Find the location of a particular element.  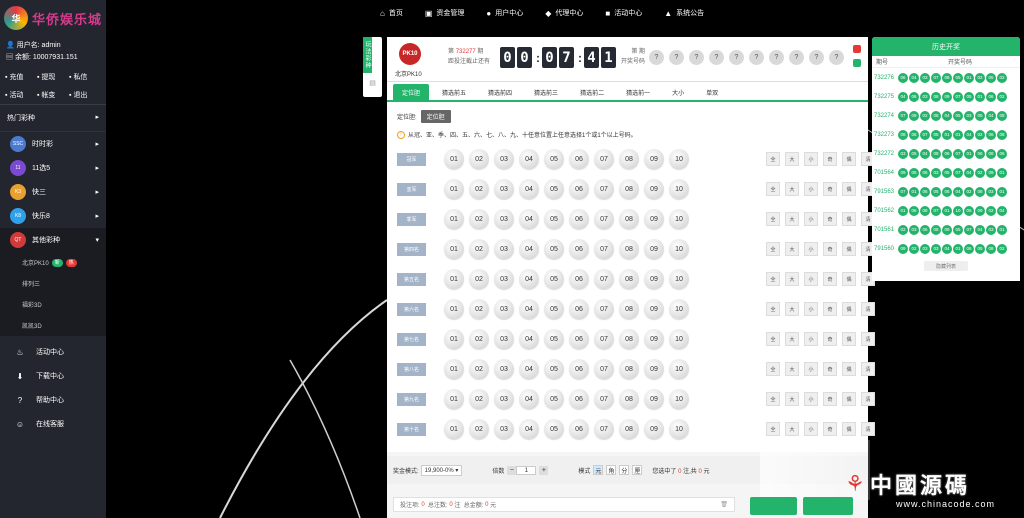

bottom-nav-item: ♨ 活动中心 is located at coordinates (53, 352).